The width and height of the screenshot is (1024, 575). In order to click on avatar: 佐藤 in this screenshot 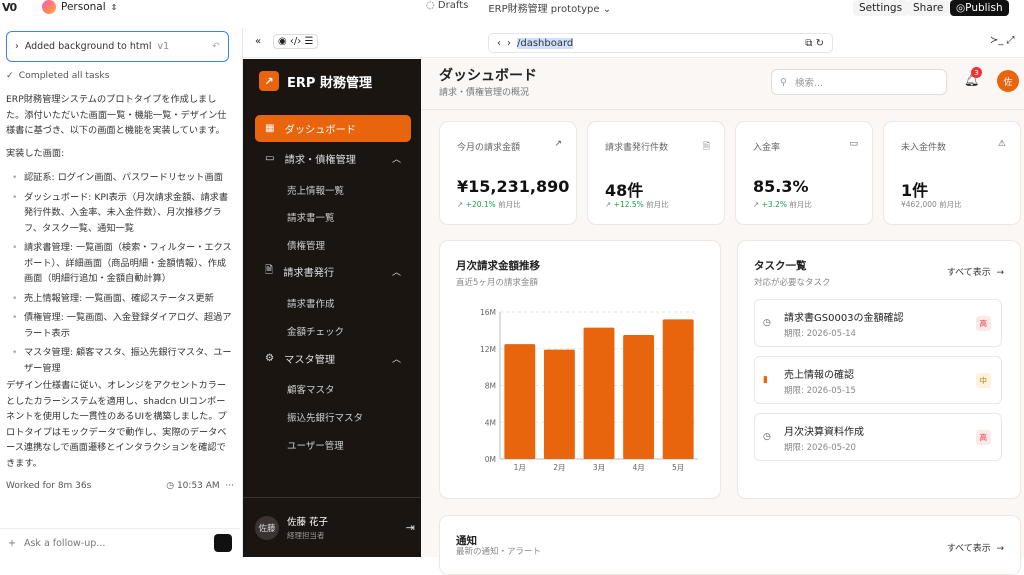, I will do `click(267, 527)`.